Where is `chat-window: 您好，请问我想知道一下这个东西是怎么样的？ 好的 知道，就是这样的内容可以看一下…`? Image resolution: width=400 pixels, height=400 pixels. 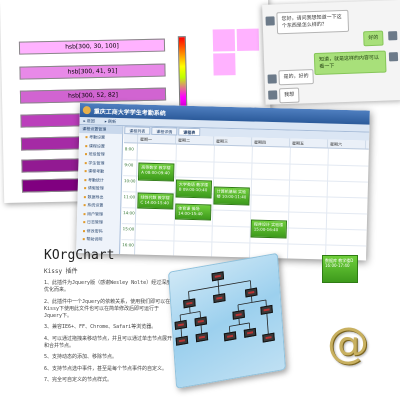
chat-window: 您好，请问我想知道一下这个东西是怎么样的？ 好的 知道，就是这样的内容可以看一下… is located at coordinates (331, 52).